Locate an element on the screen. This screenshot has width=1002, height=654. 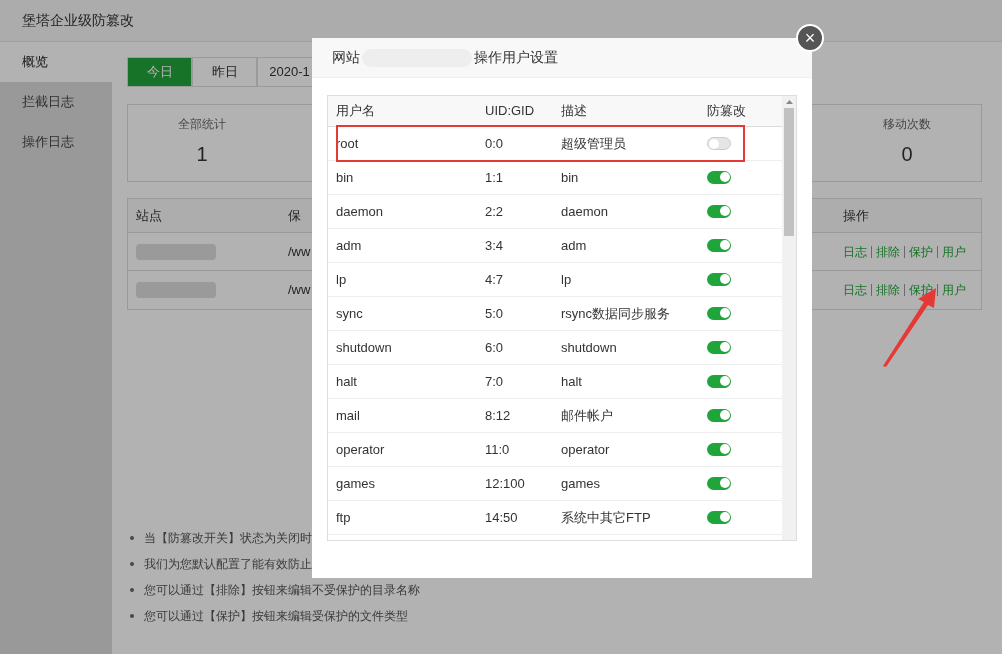
table-cell-text: 6:0 is located at coordinates (495, 347).